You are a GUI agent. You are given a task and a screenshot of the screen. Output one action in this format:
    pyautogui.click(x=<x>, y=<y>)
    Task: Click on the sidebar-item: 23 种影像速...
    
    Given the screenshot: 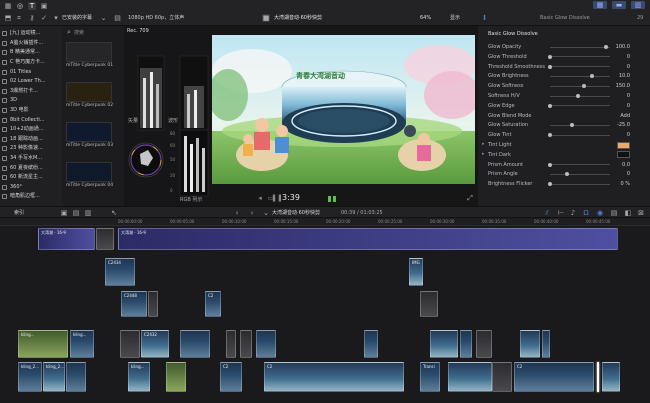 What is the action you would take?
    pyautogui.click(x=31, y=149)
    